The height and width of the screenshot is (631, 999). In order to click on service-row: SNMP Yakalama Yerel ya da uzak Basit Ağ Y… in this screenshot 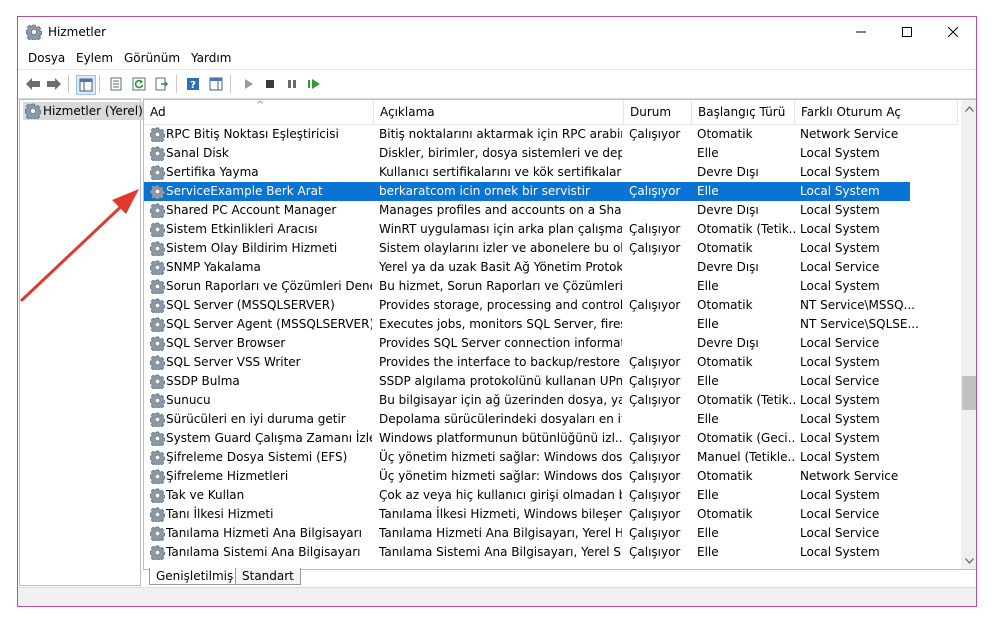, I will do `click(551, 267)`.